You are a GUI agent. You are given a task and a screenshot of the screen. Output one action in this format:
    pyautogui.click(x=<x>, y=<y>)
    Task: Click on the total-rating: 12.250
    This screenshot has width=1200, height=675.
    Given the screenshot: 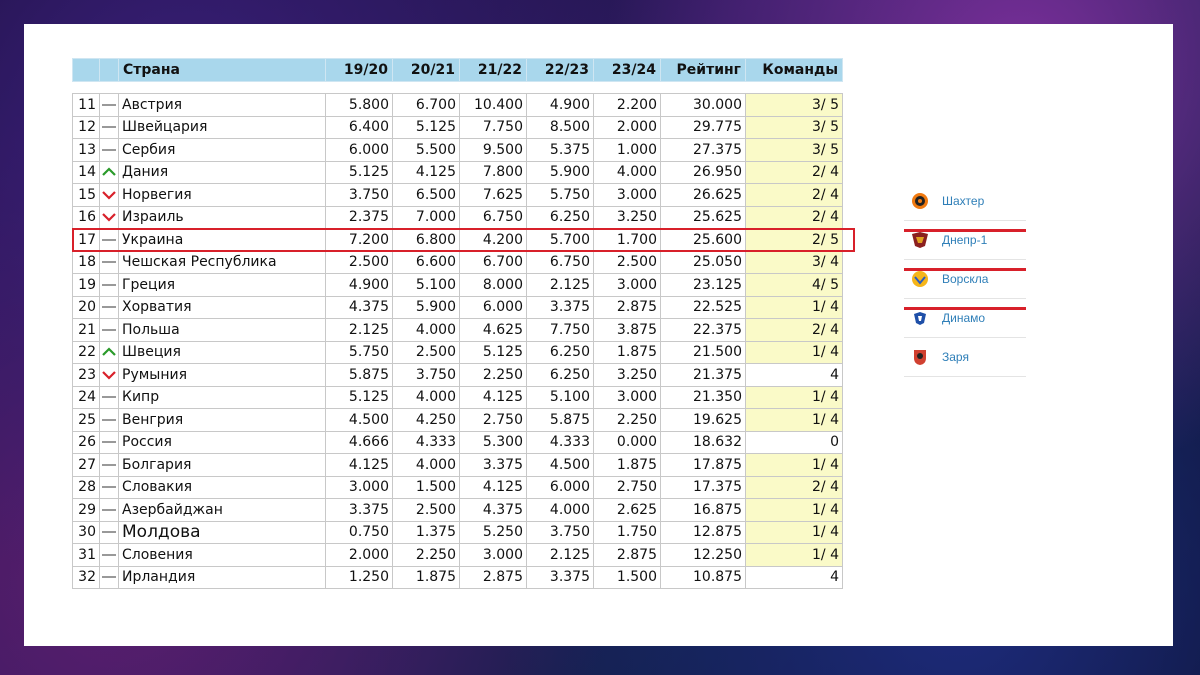 What is the action you would take?
    pyautogui.click(x=703, y=555)
    